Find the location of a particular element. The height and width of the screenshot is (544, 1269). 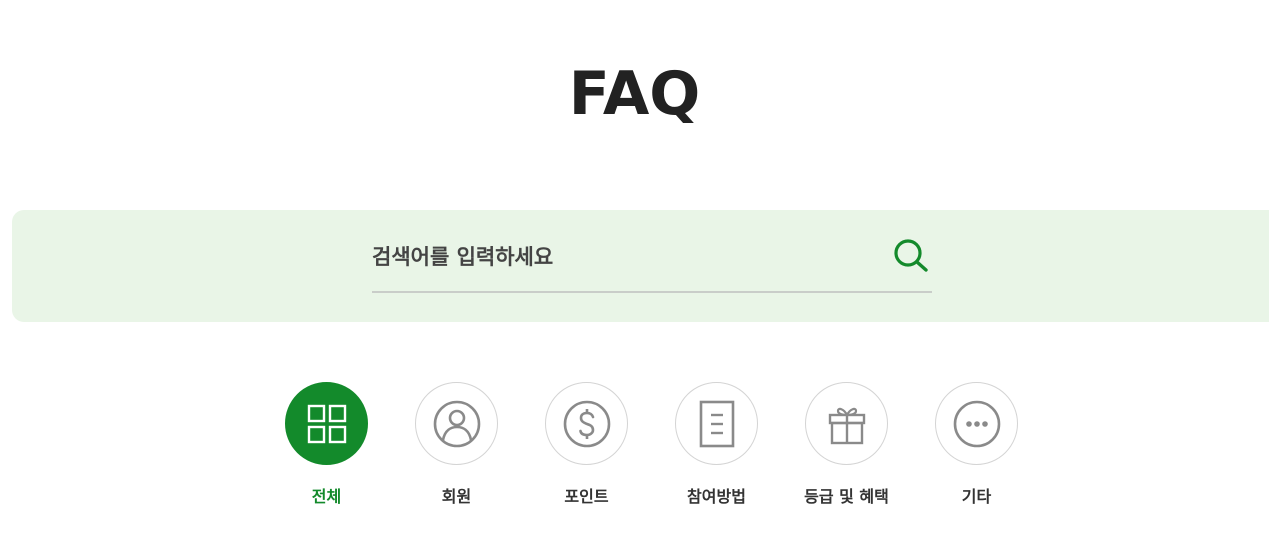

search-box is located at coordinates (652, 261).